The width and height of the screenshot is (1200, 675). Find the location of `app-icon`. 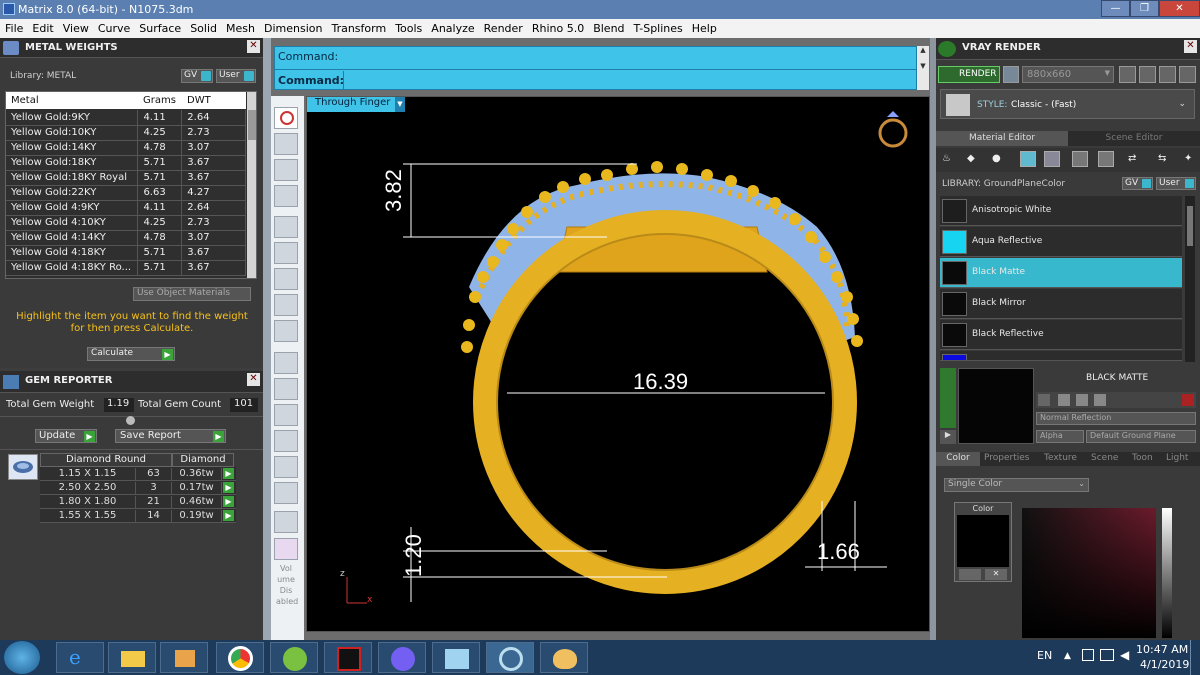

app-icon is located at coordinates (294, 657).